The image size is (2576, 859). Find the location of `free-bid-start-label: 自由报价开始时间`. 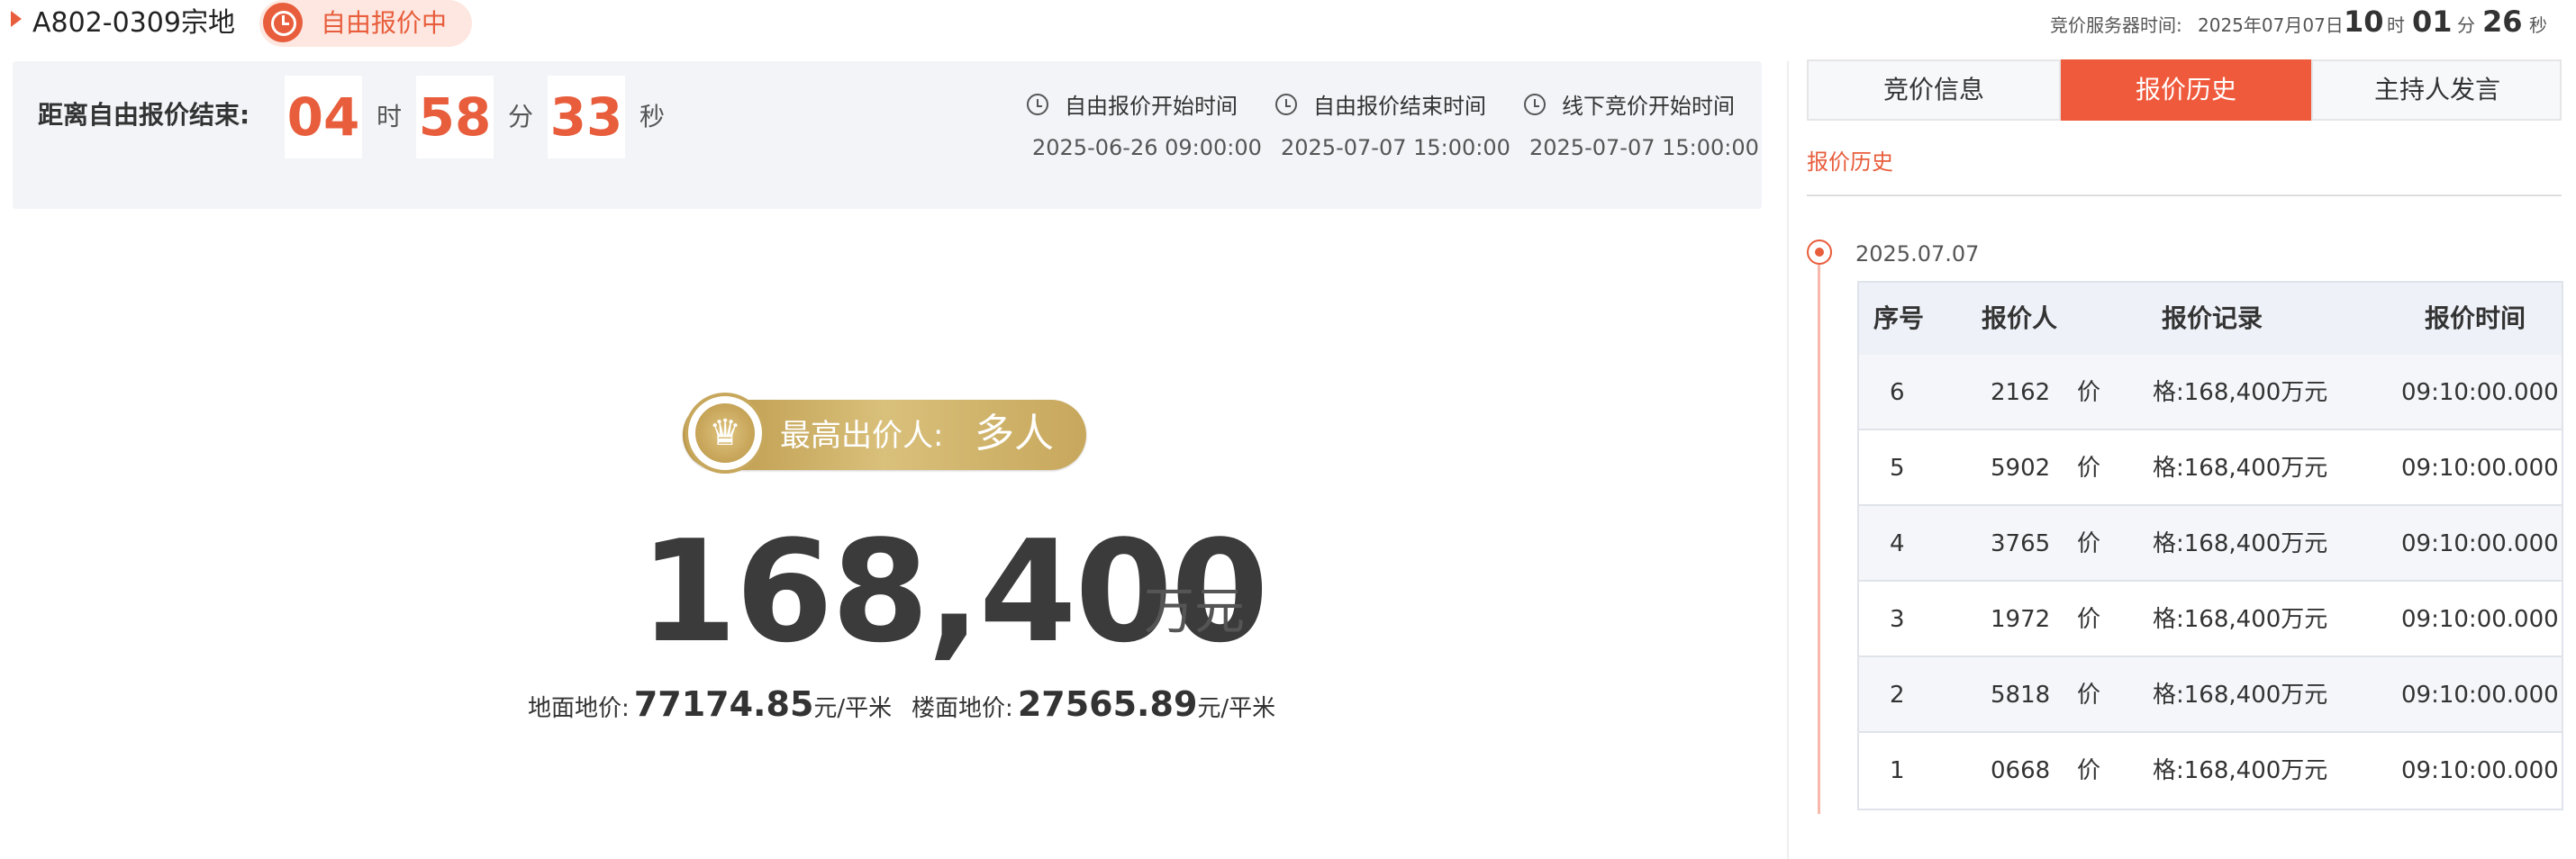

free-bid-start-label: 自由报价开始时间 is located at coordinates (1151, 106).